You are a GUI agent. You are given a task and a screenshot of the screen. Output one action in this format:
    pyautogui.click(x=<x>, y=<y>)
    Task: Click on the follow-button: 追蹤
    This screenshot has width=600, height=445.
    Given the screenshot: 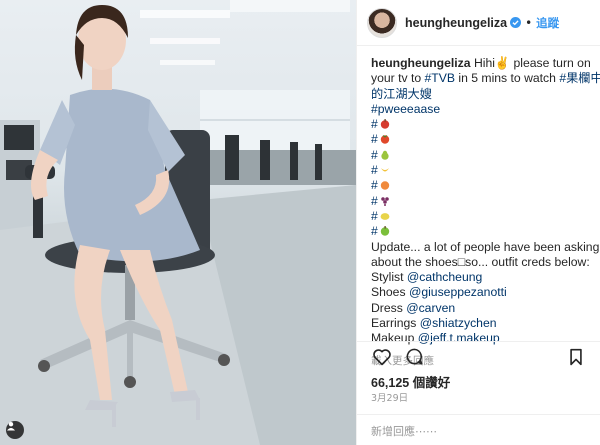 What is the action you would take?
    pyautogui.click(x=547, y=23)
    